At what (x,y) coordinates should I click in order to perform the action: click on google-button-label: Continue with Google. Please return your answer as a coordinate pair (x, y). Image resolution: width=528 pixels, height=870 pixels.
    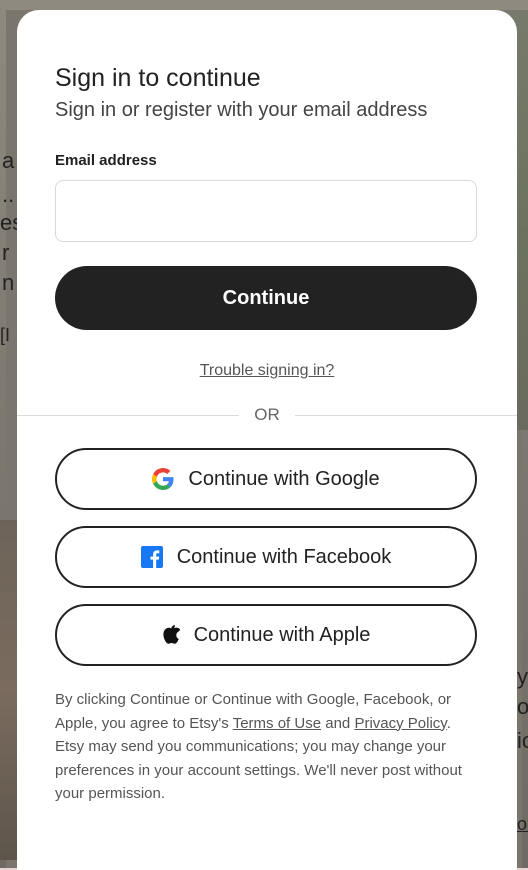
    Looking at the image, I should click on (284, 478).